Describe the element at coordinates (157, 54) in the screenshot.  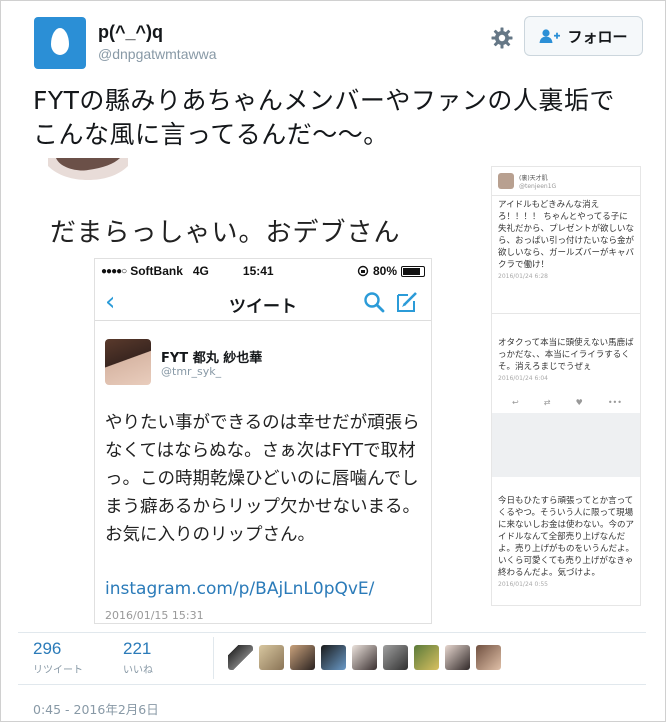
I see `user-handle: @dnpgatwmtawwa` at that location.